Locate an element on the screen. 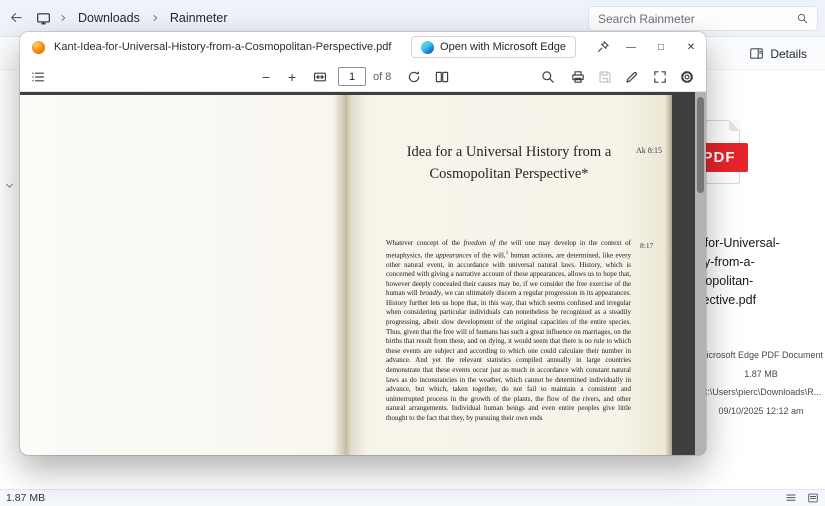  print-icon is located at coordinates (578, 77).